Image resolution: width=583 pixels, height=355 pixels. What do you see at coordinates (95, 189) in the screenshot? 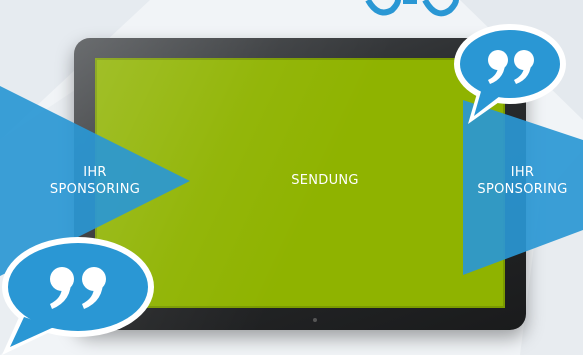
I see `left-label-line2: SPONSORING` at bounding box center [95, 189].